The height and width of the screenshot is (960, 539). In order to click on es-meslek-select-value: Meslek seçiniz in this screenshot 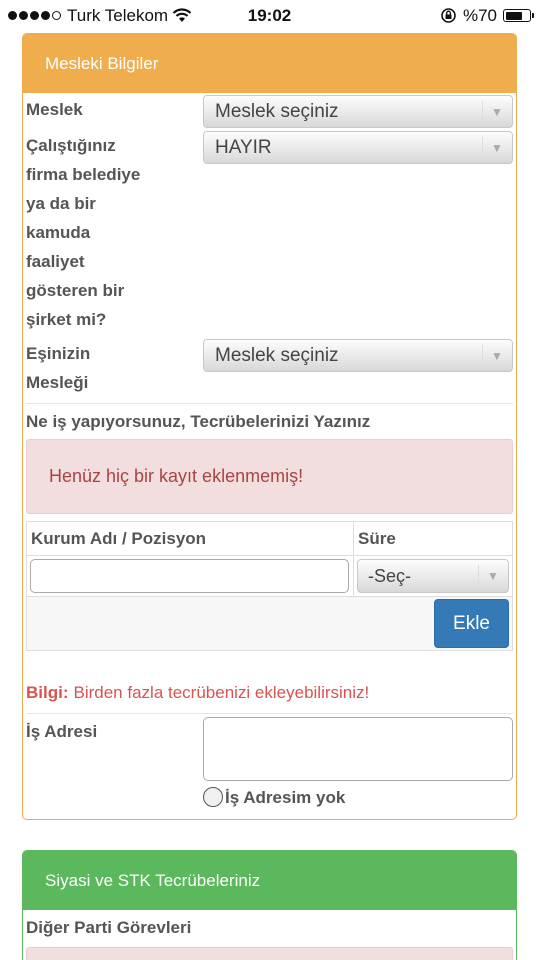, I will do `click(277, 355)`.